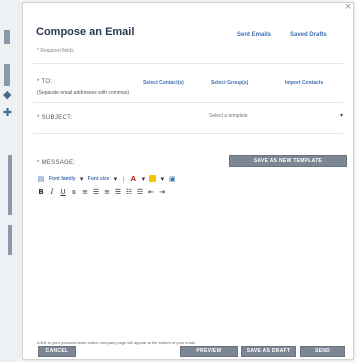  Describe the element at coordinates (140, 192) in the screenshot. I see `numbered-list-icon: ☲` at that location.